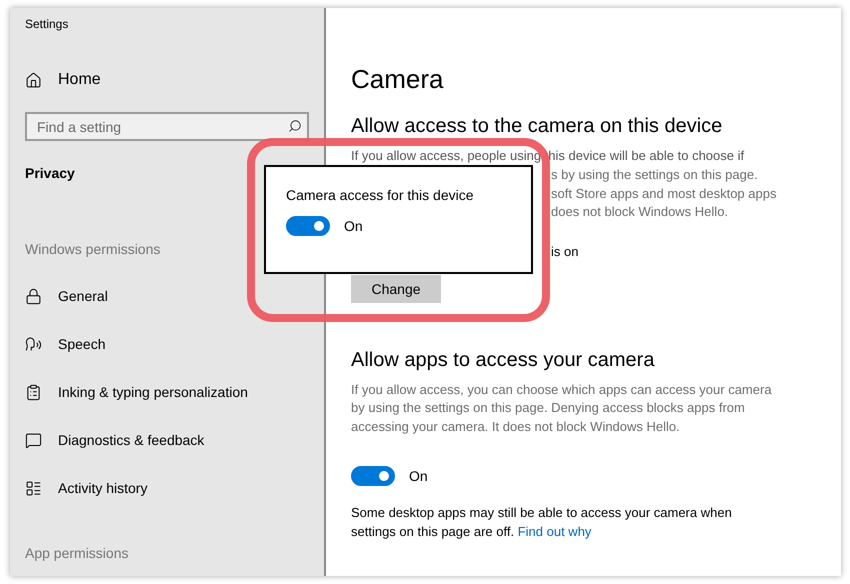 The width and height of the screenshot is (850, 584). I want to click on status-text: is on, so click(565, 251).